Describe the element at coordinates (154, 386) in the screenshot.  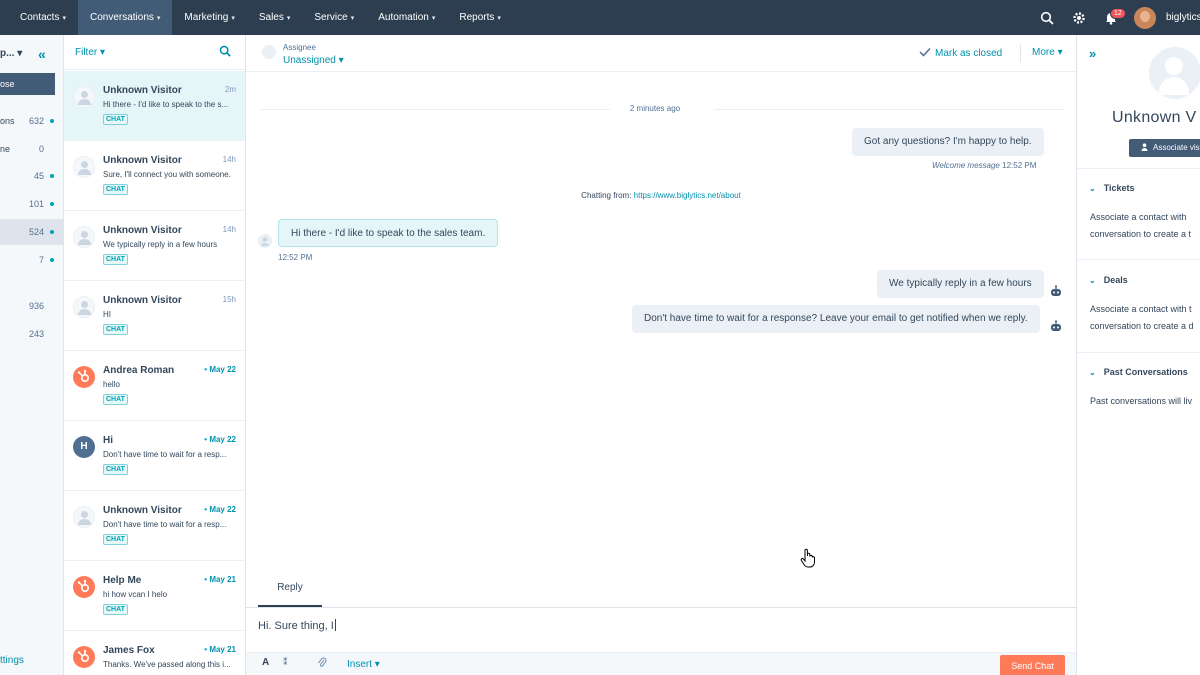
I see `conversation-item: Andrea Roman May 22 hello CHAT` at that location.